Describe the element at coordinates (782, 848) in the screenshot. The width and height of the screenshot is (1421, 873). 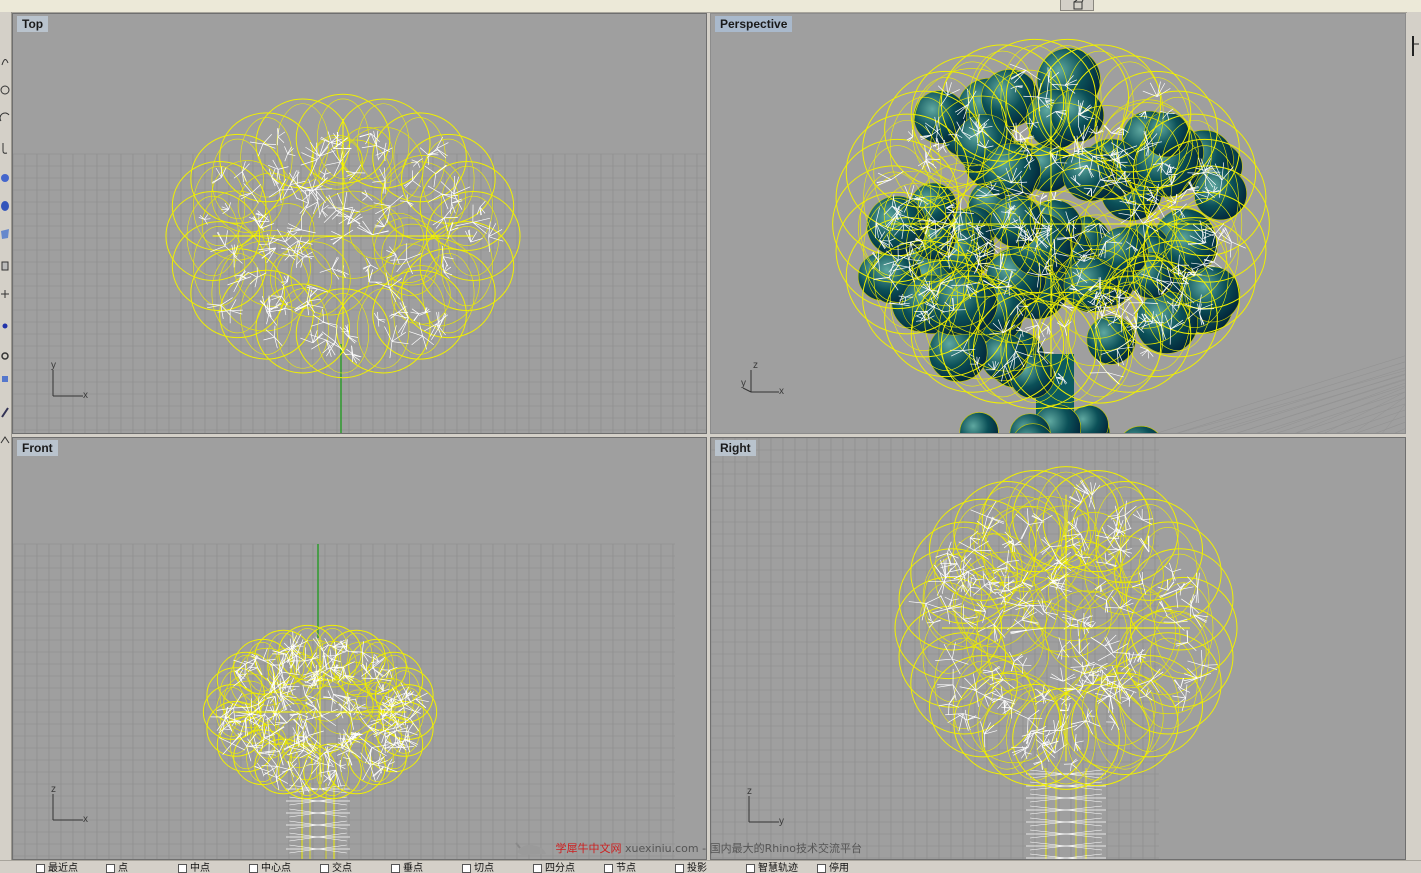
I see `watermark-slogan: - 国内最大的Rhino技术交流平台` at that location.